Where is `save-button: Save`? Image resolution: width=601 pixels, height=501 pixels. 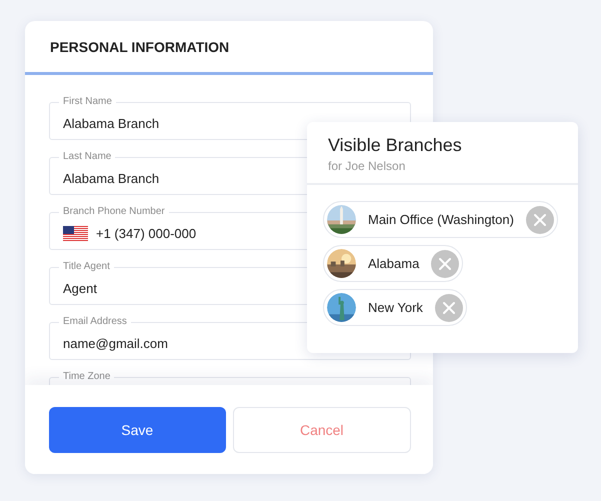 save-button: Save is located at coordinates (137, 430).